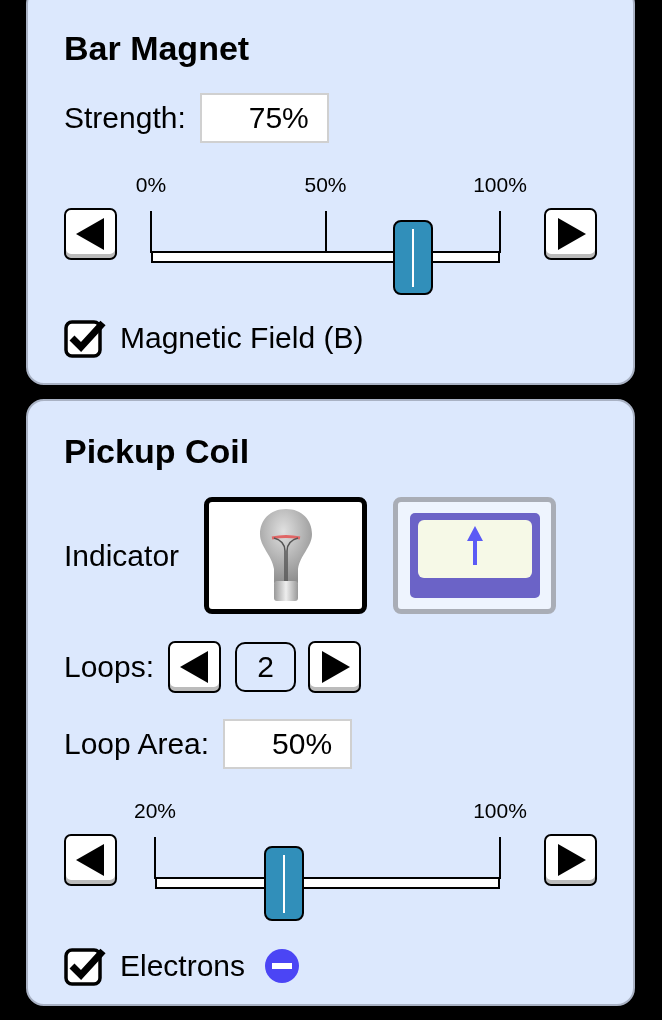  What do you see at coordinates (183, 966) in the screenshot?
I see `checkbox-label: Electrons` at bounding box center [183, 966].